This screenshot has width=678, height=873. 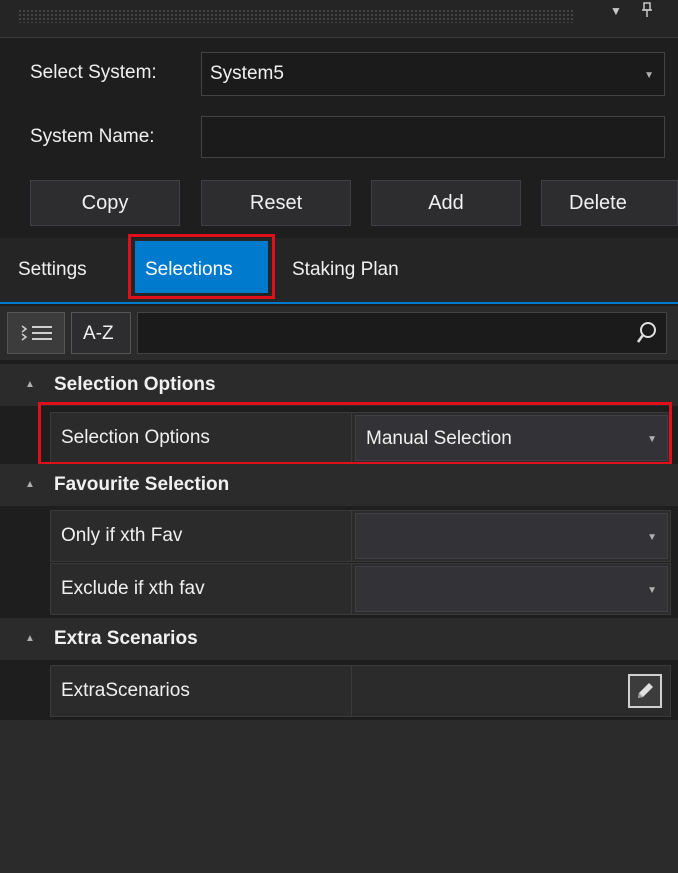 What do you see at coordinates (339, 639) in the screenshot?
I see `category-extra-scenarios: ▲ Extra Scenarios` at bounding box center [339, 639].